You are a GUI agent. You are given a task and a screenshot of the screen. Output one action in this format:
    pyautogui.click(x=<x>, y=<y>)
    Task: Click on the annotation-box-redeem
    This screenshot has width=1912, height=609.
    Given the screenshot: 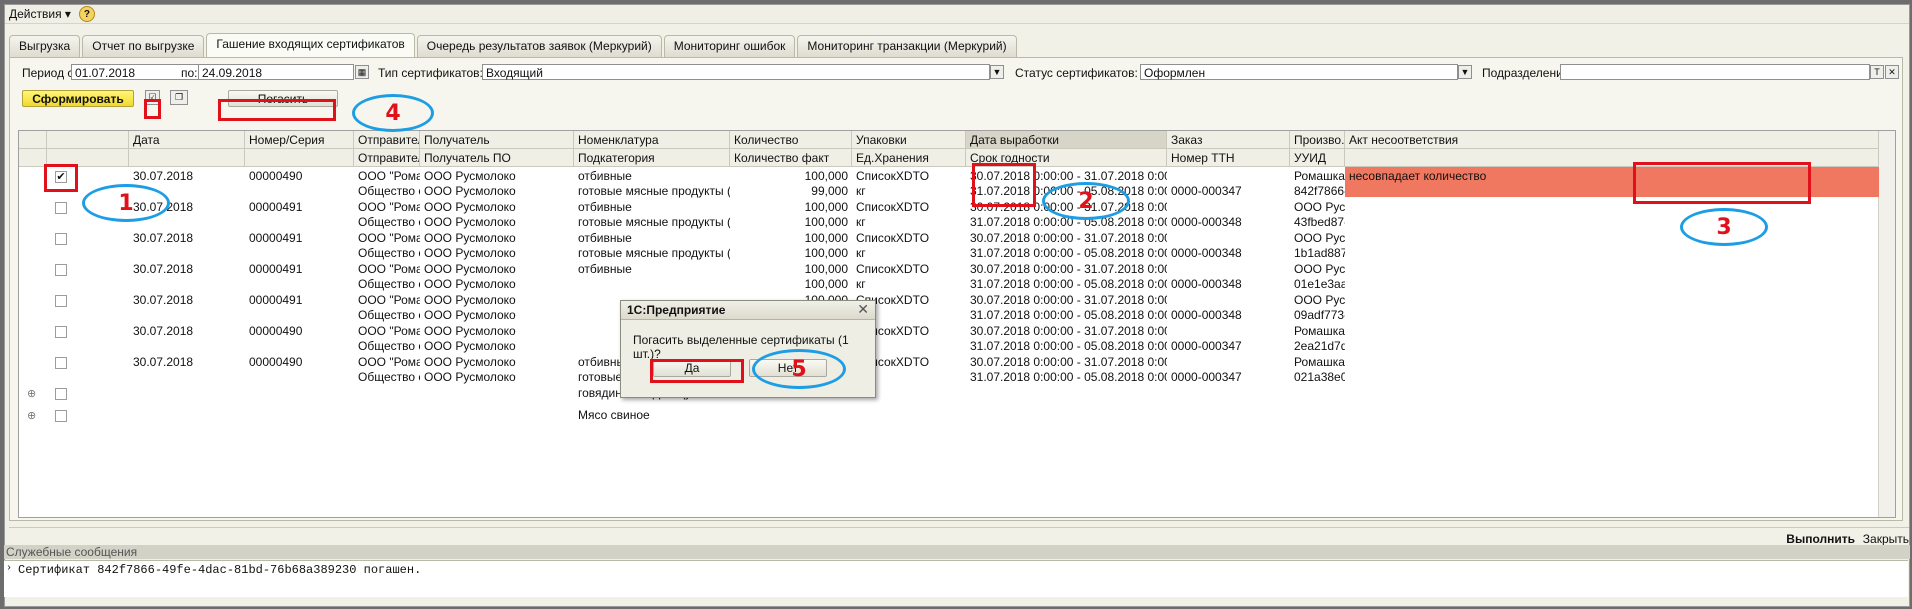 What is the action you would take?
    pyautogui.click(x=277, y=110)
    